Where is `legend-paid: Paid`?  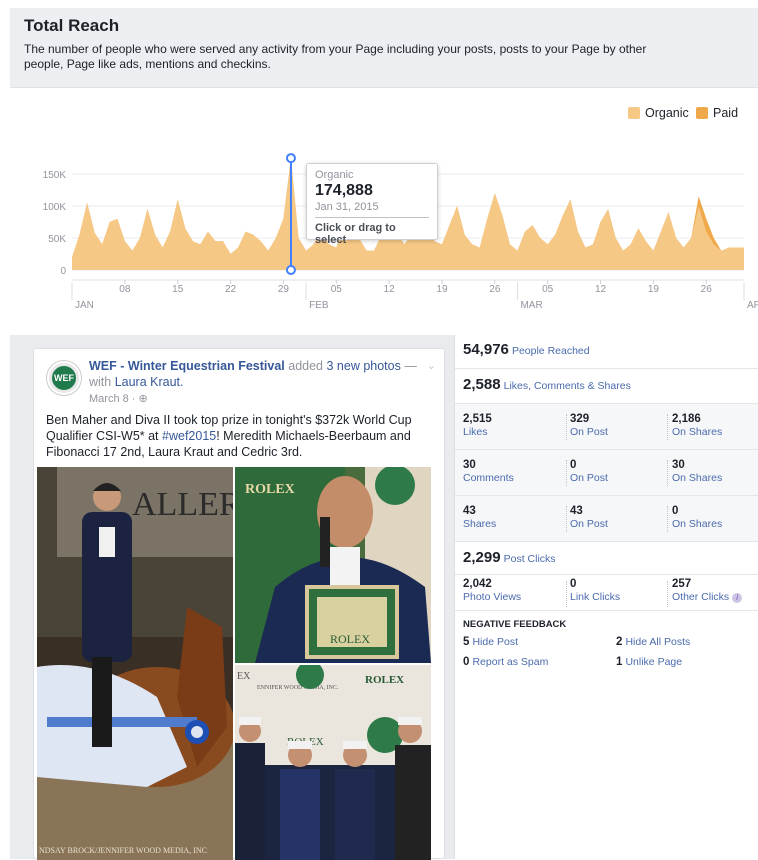
legend-paid: Paid is located at coordinates (717, 113).